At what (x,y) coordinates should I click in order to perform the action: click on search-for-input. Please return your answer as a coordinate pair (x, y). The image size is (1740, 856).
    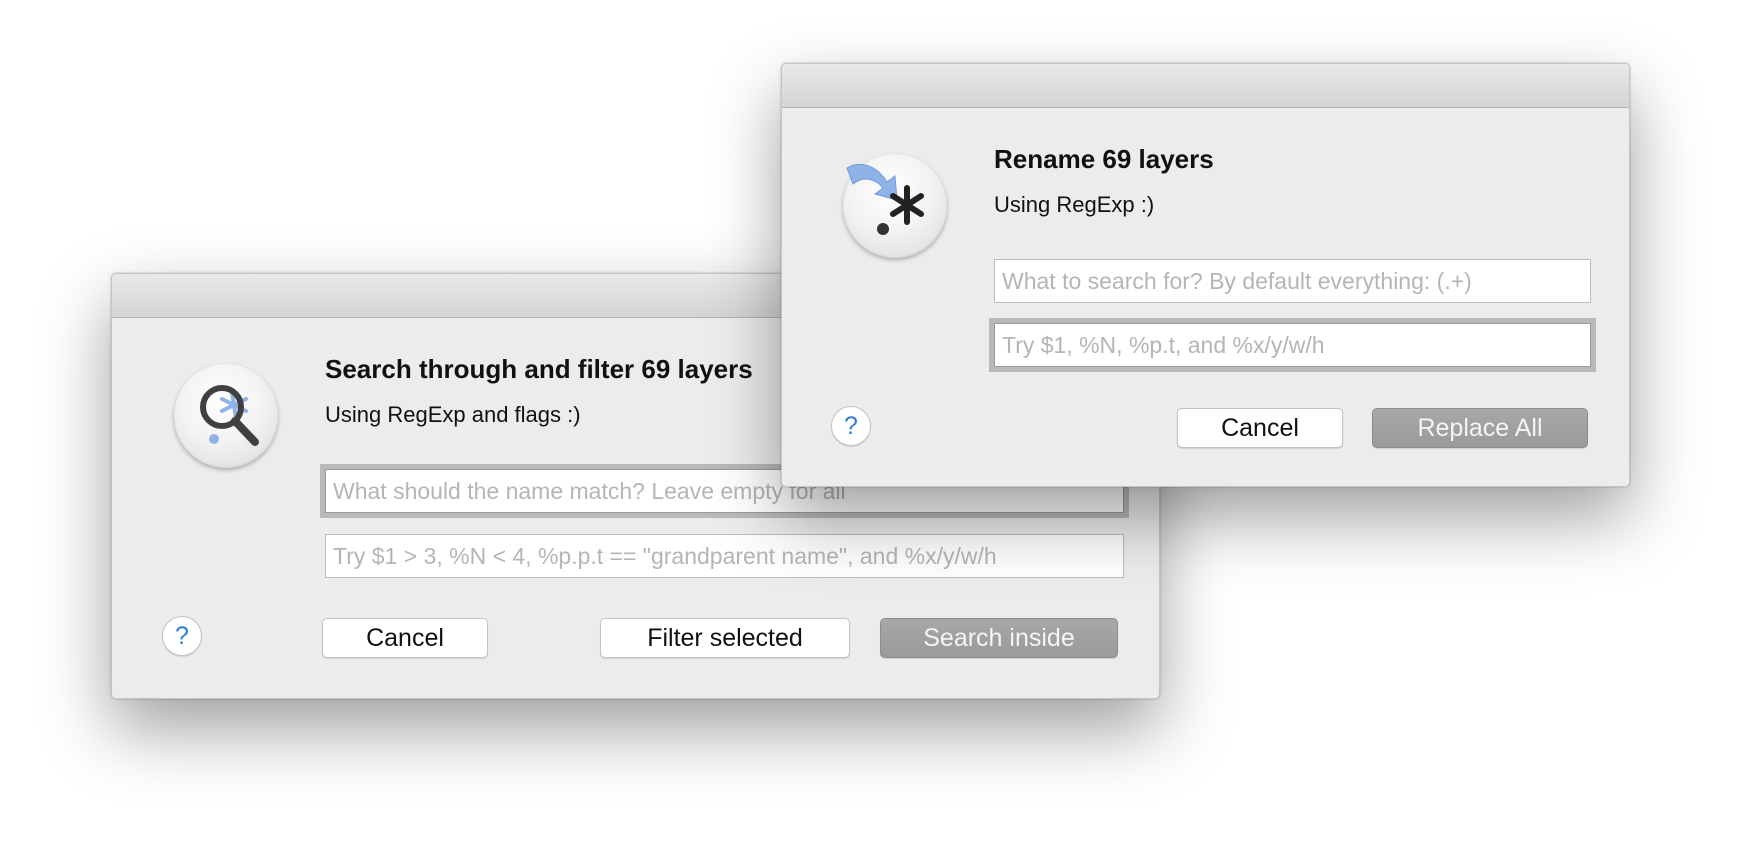
    Looking at the image, I should click on (1292, 281).